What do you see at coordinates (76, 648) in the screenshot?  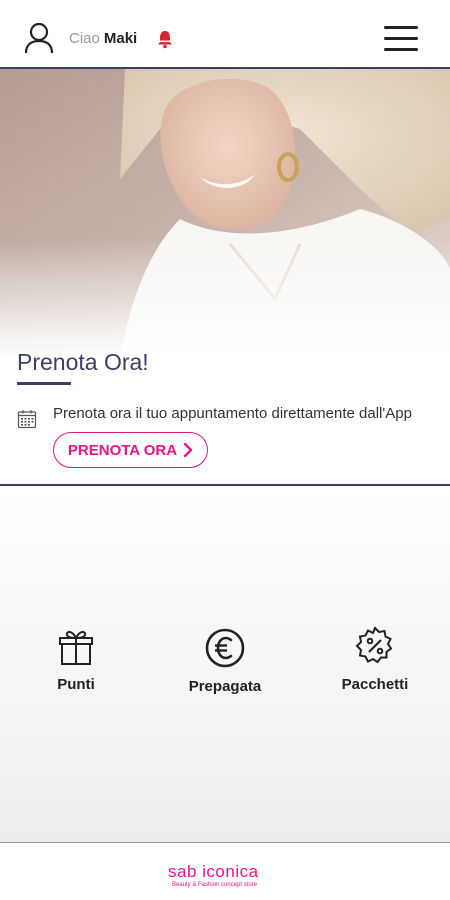 I see `gift-icon` at bounding box center [76, 648].